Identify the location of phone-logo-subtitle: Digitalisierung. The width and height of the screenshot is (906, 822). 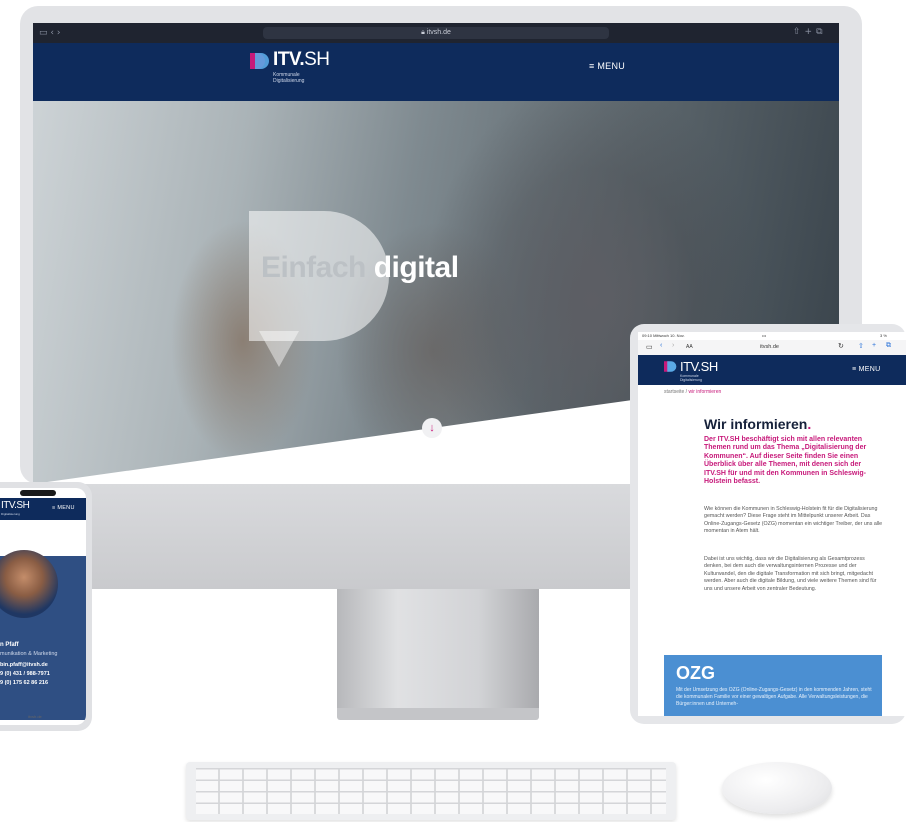
(10, 514).